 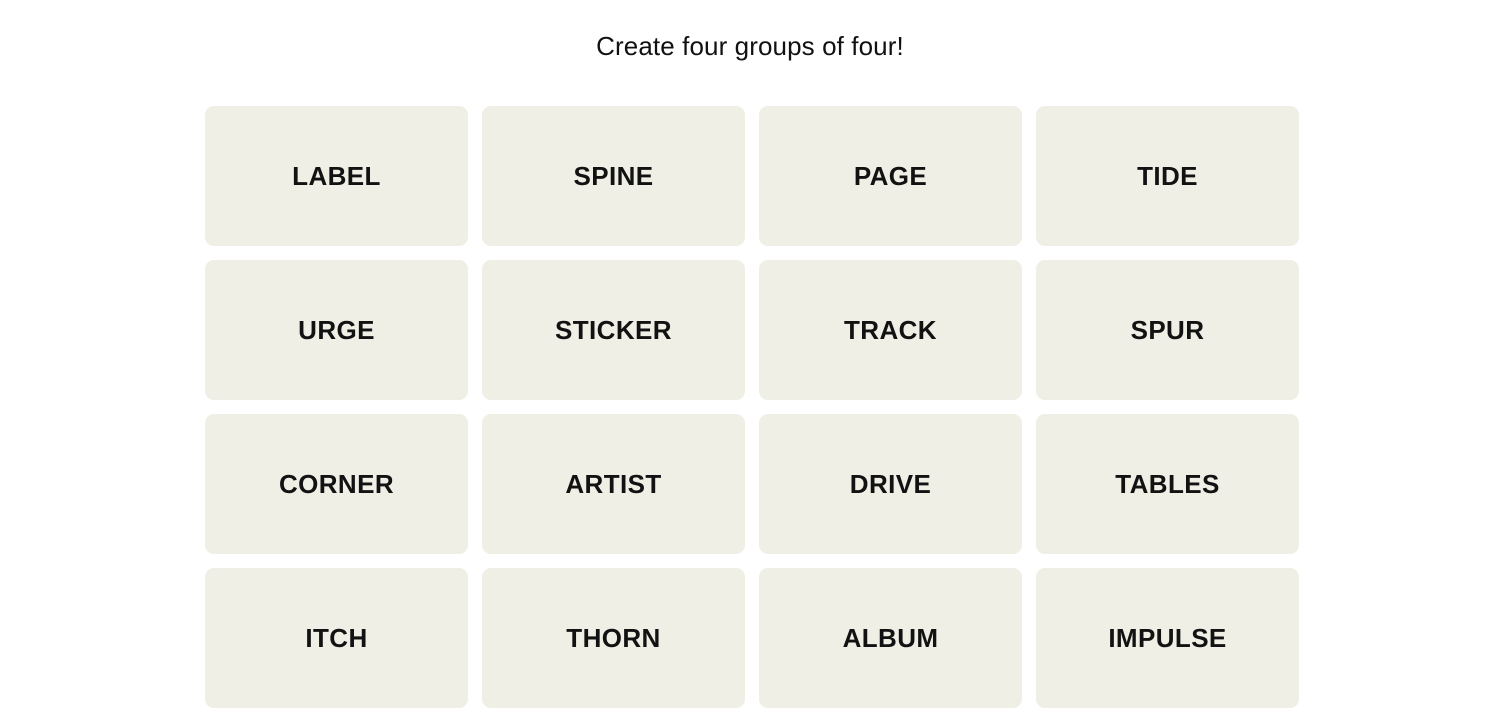 I want to click on word-tile: SPINE, so click(x=613, y=176).